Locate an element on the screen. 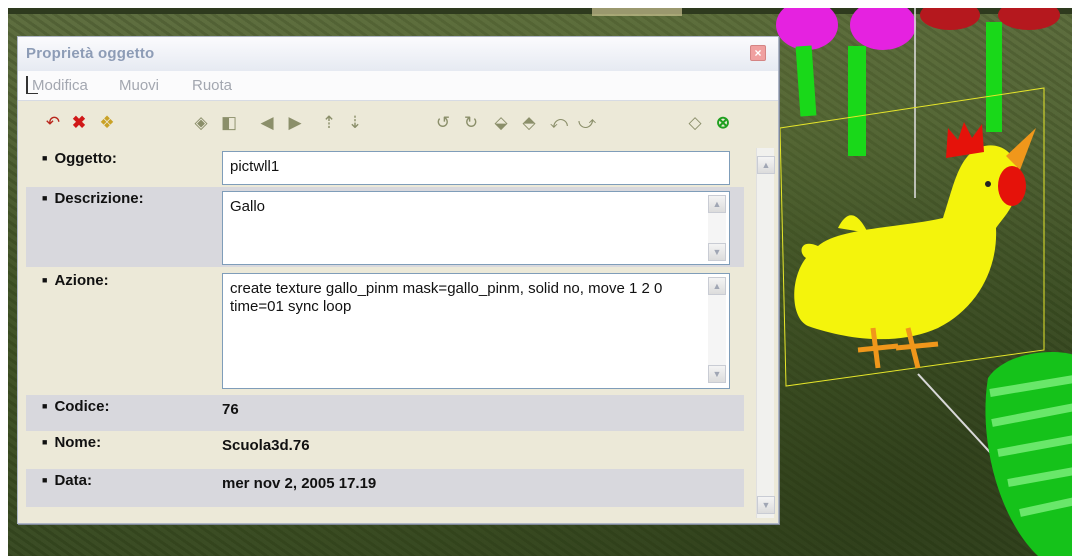 Image resolution: width=1072 pixels, height=556 pixels. label-nome: ■ Nome: is located at coordinates (72, 442).